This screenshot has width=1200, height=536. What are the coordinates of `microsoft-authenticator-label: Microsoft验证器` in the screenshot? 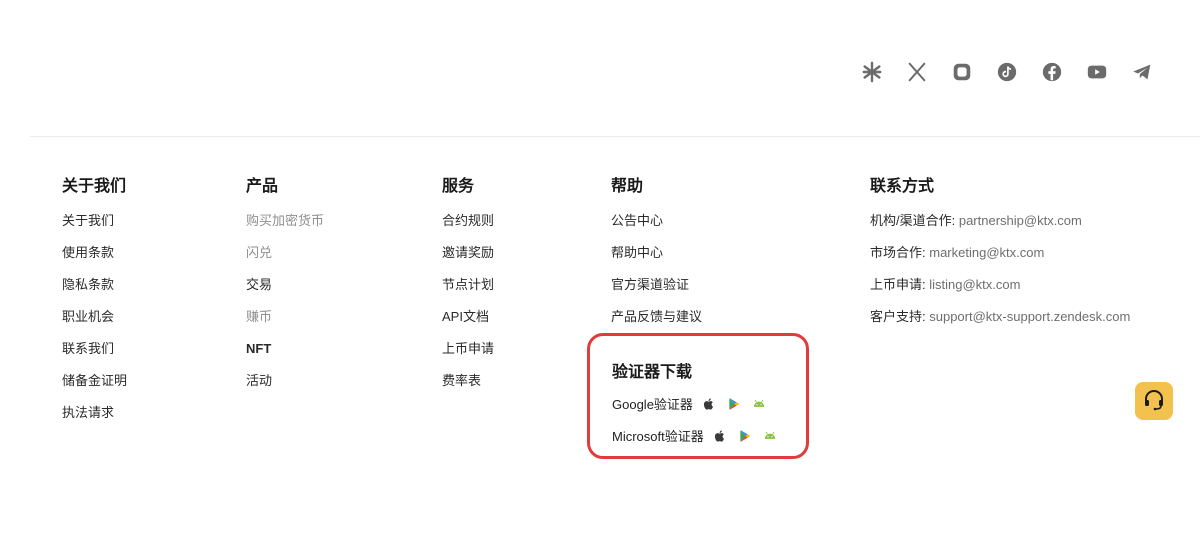 It's located at (658, 436).